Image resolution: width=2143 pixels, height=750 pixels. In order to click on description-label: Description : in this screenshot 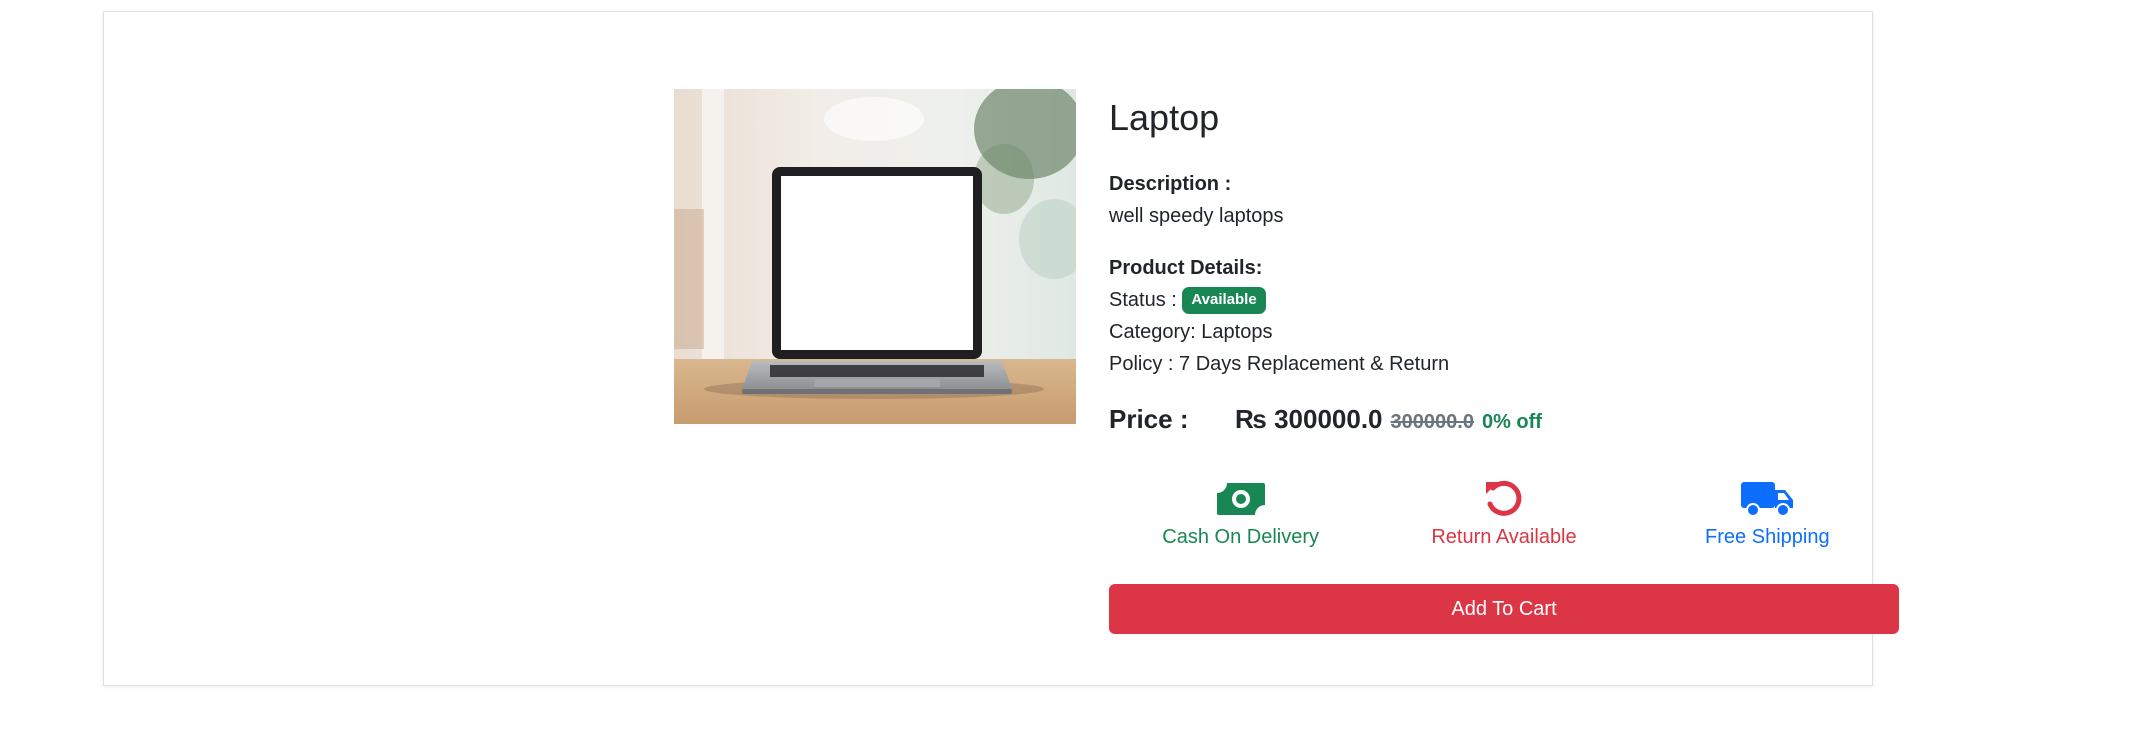, I will do `click(1170, 184)`.